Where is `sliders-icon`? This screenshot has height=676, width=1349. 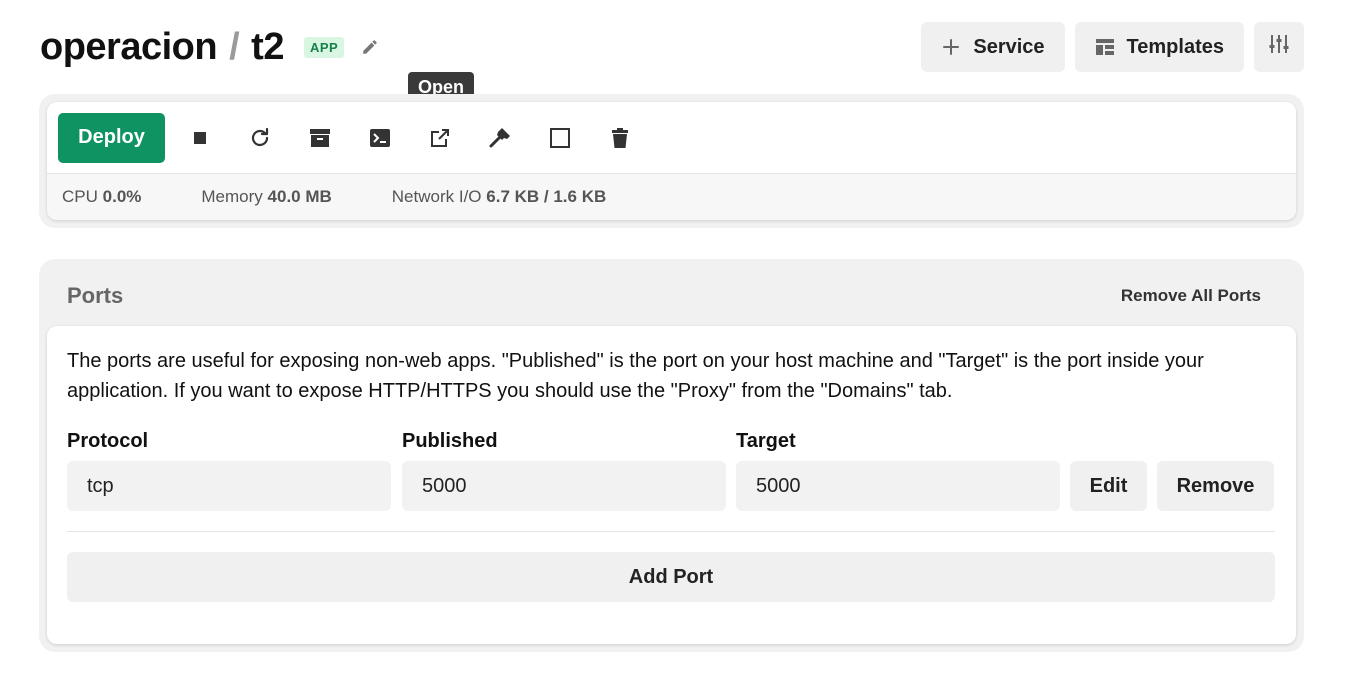 sliders-icon is located at coordinates (1279, 47).